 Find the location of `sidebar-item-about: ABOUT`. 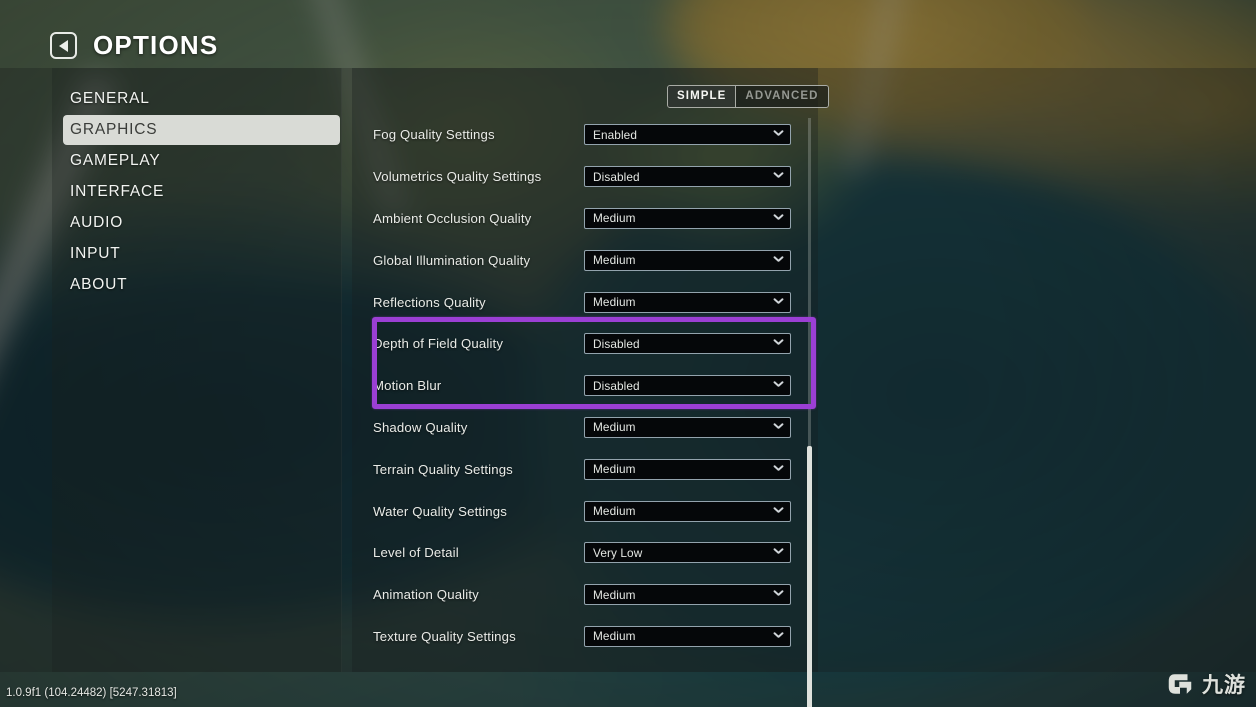

sidebar-item-about: ABOUT is located at coordinates (196, 285).